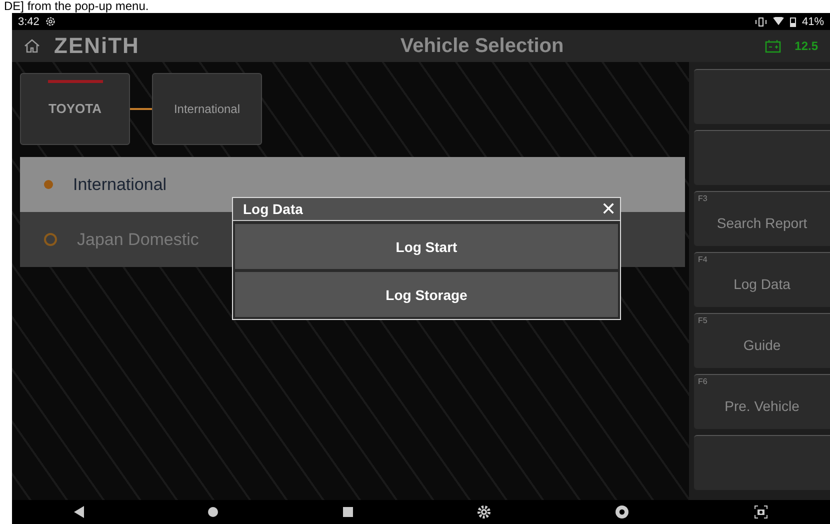 This screenshot has height=524, width=830. What do you see at coordinates (622, 512) in the screenshot?
I see `browser-icon` at bounding box center [622, 512].